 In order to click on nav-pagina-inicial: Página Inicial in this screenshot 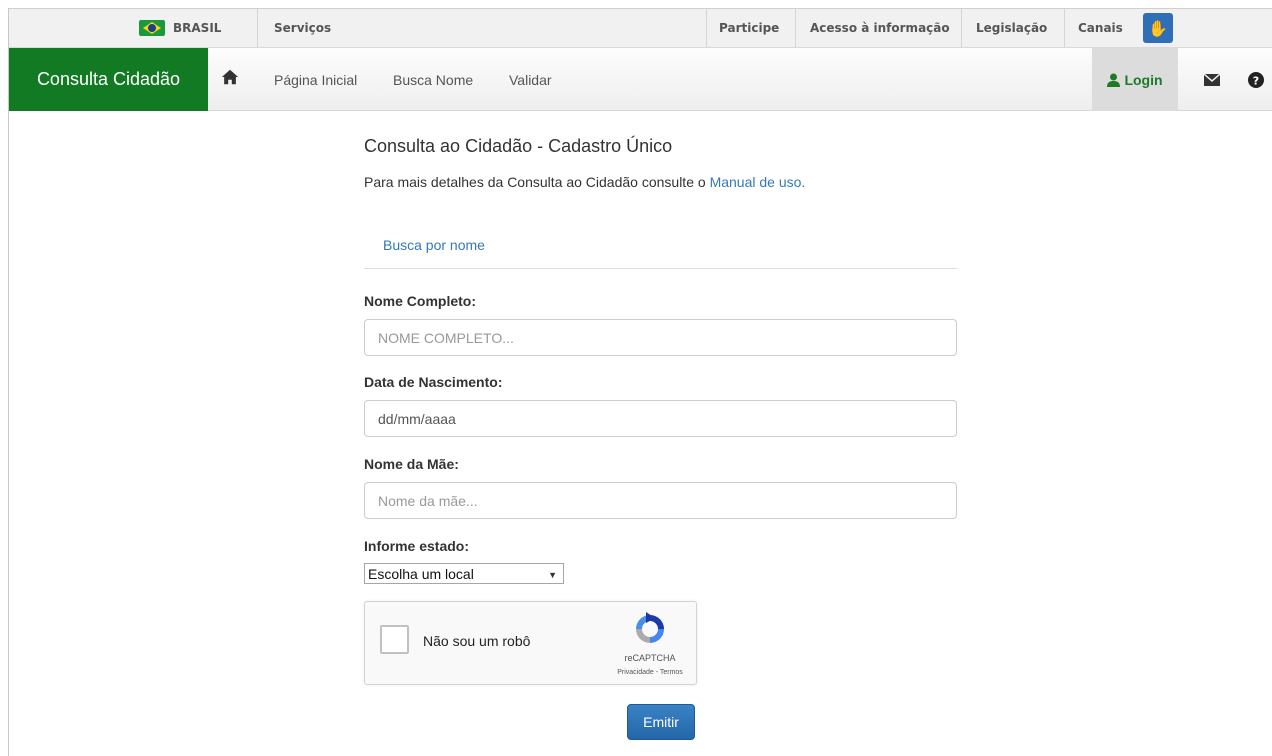, I will do `click(315, 79)`.